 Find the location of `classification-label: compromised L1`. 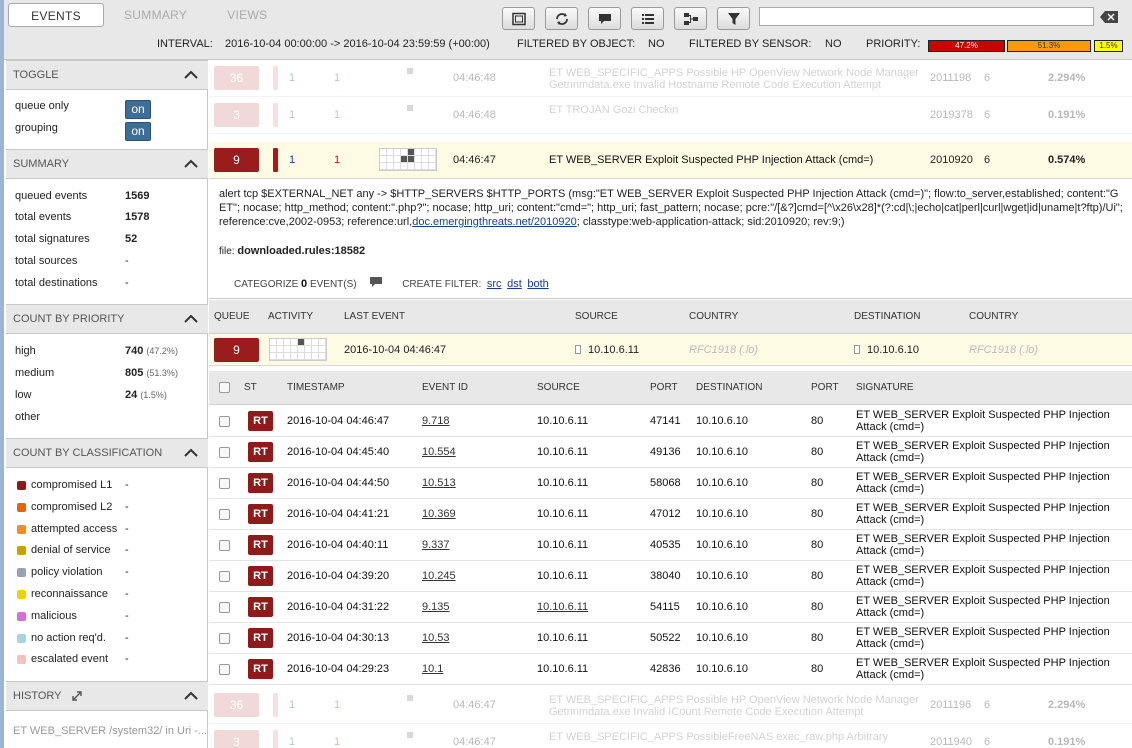

classification-label: compromised L1 is located at coordinates (71, 485).